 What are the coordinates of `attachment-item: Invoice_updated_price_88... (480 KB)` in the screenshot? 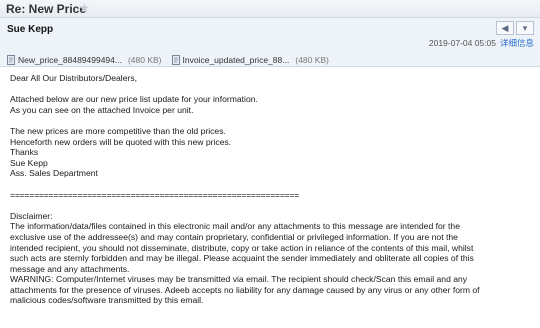 It's located at (250, 60).